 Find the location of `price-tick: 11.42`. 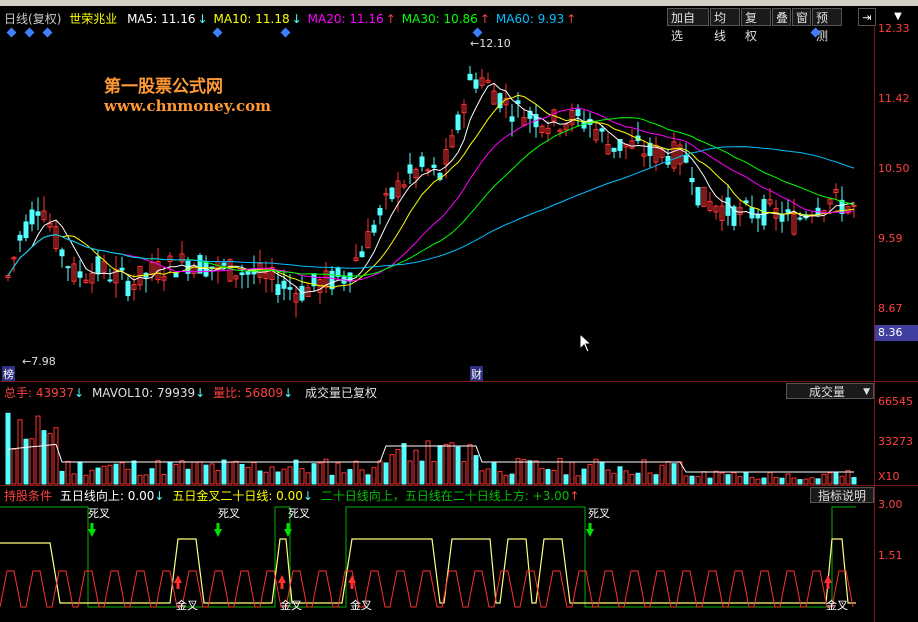

price-tick: 11.42 is located at coordinates (894, 98).